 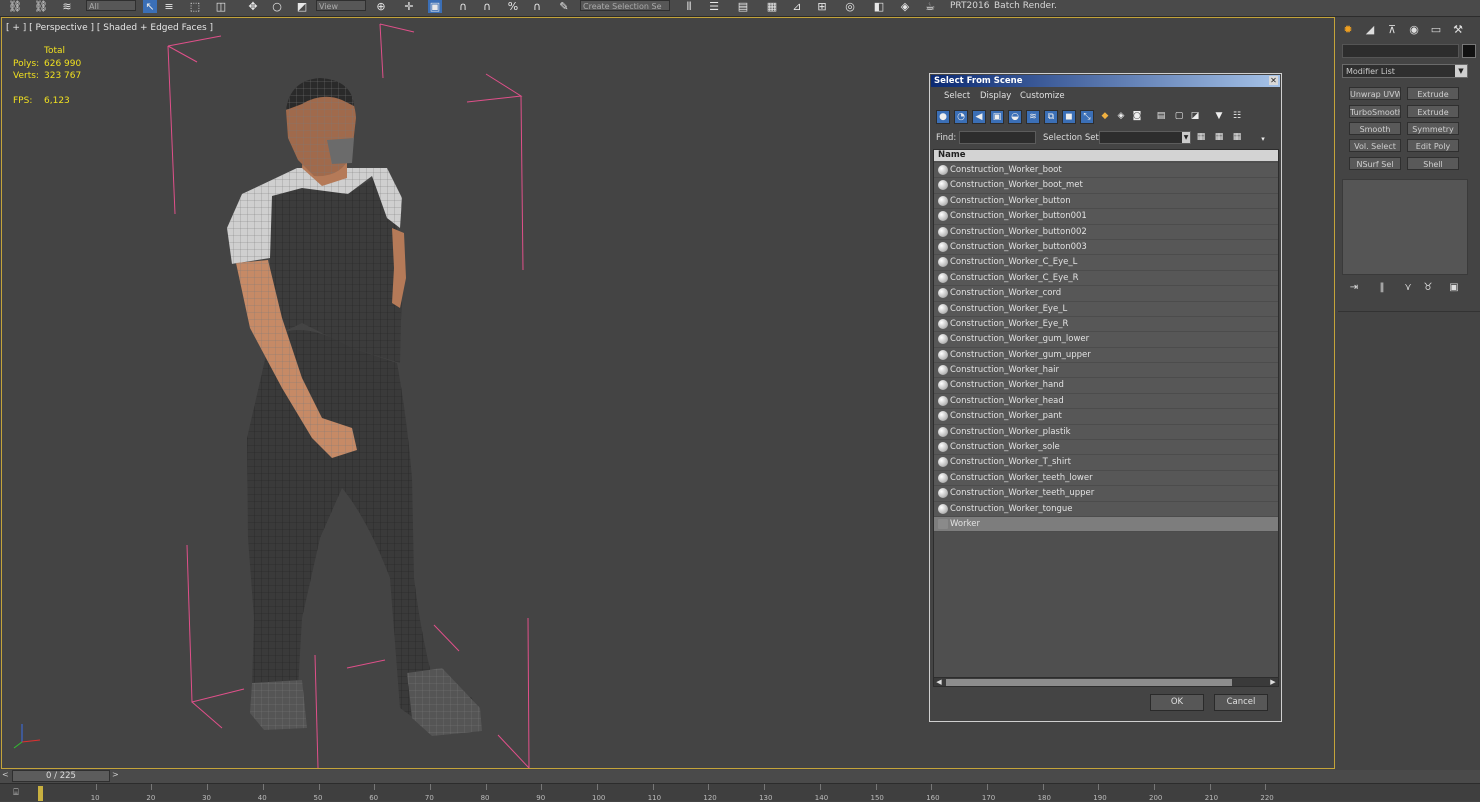 What do you see at coordinates (943, 117) in the screenshot?
I see `display-geometry-icon: ●` at bounding box center [943, 117].